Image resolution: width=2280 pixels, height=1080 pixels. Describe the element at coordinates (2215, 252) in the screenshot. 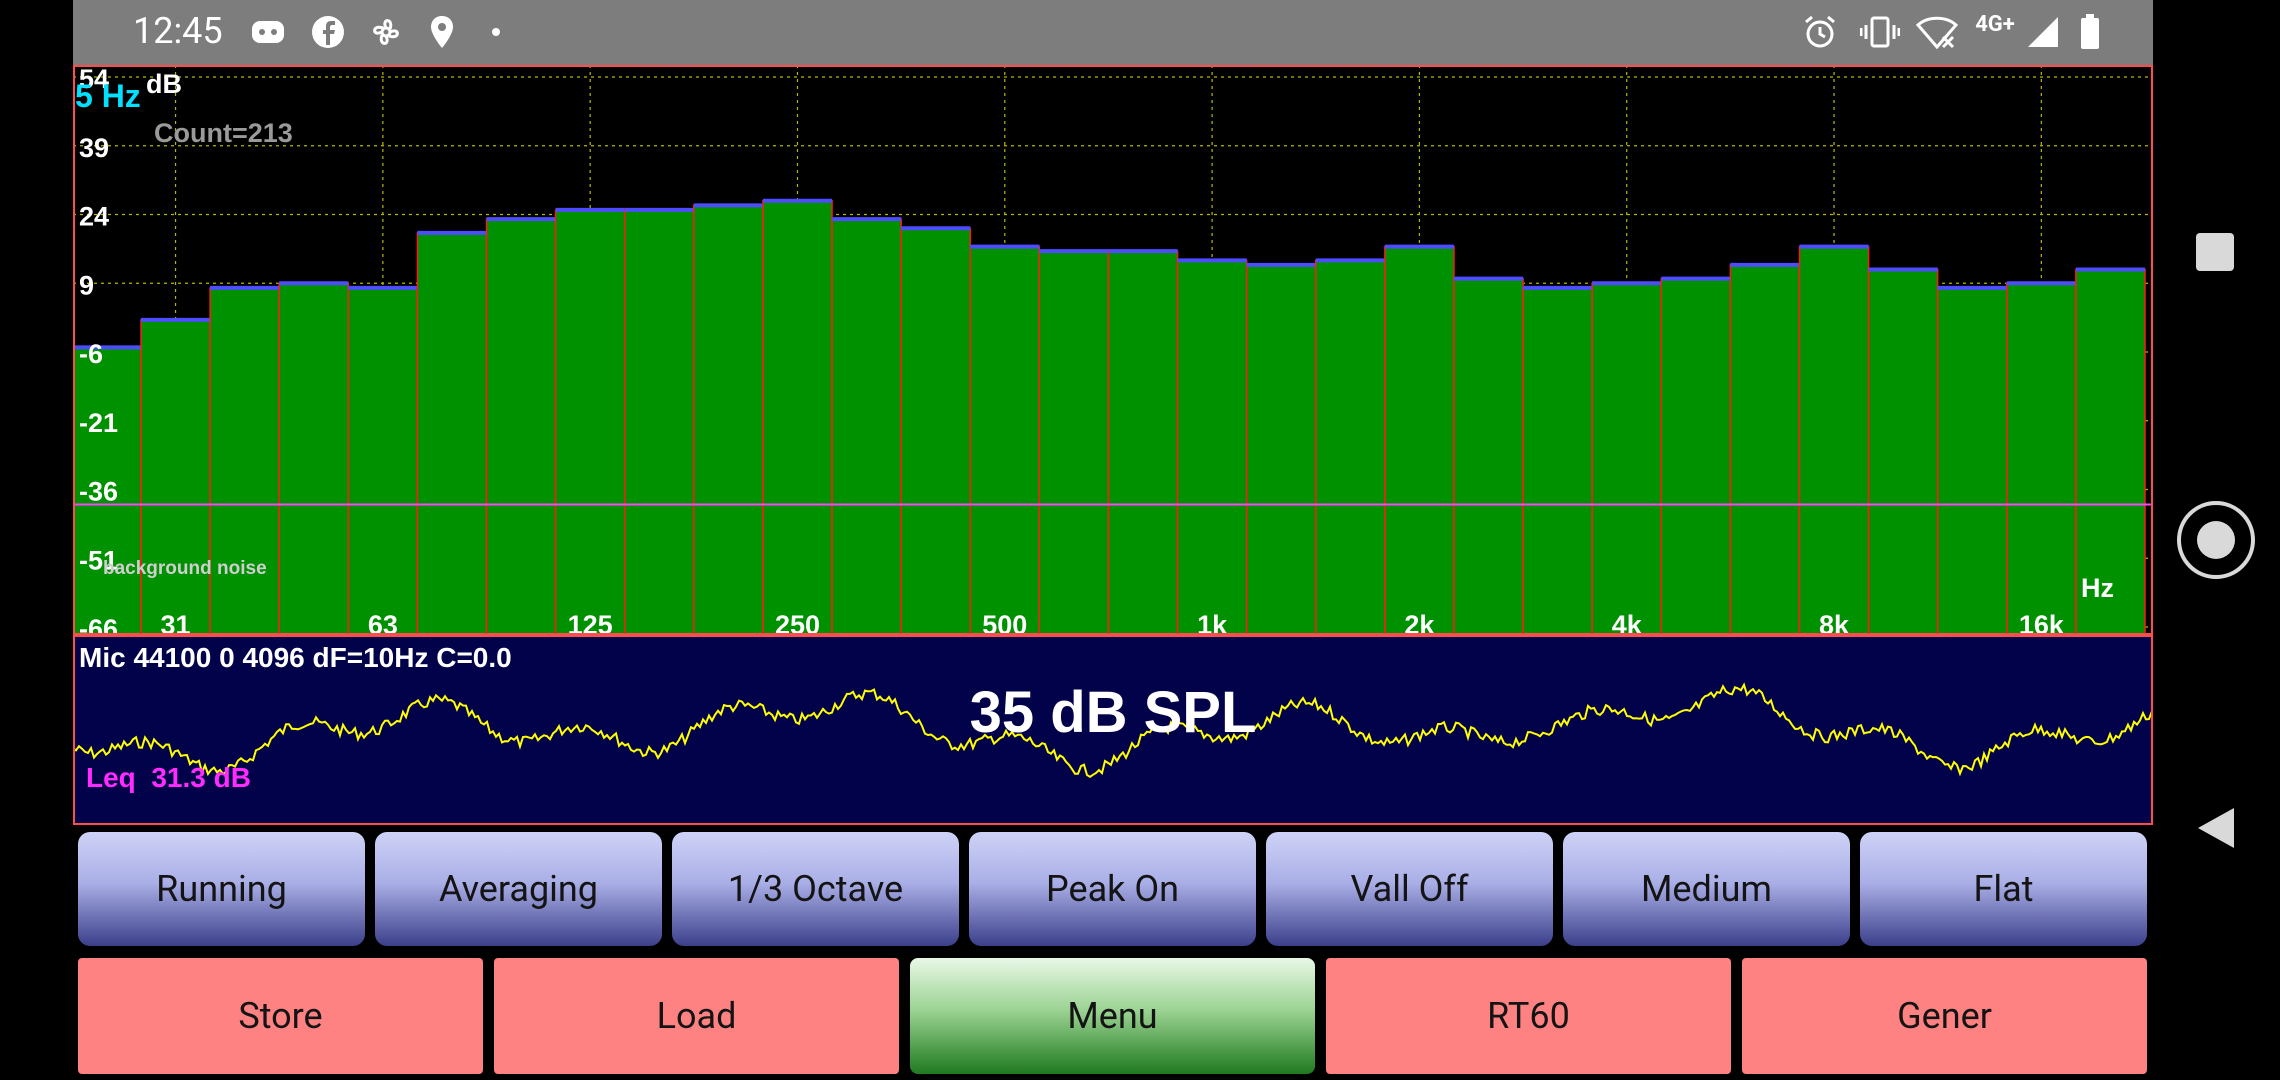

I see `recents-button` at that location.